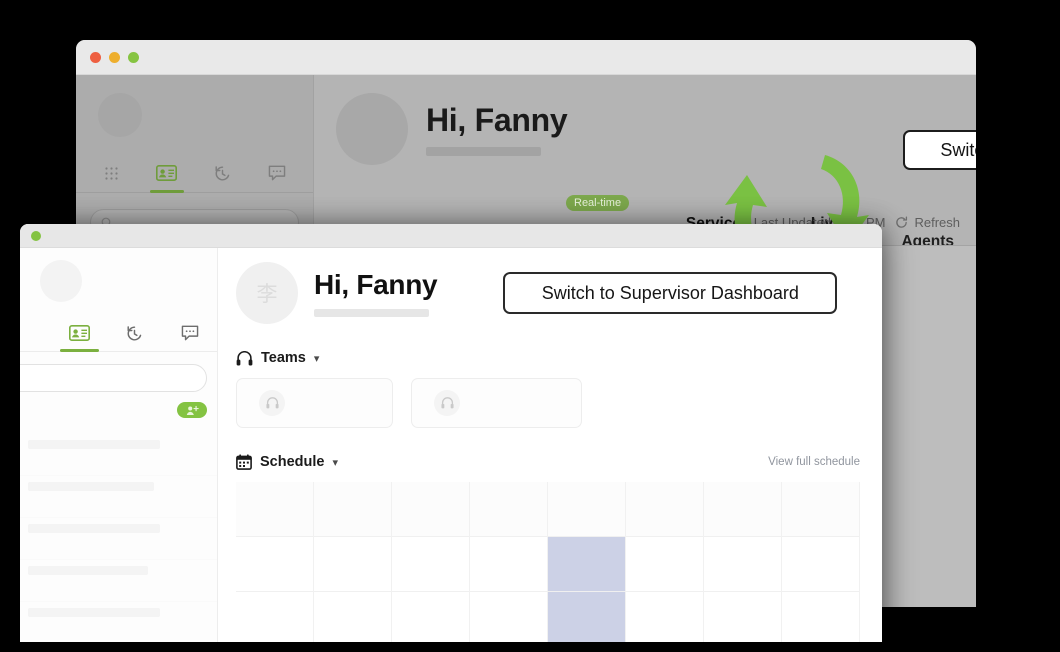  Describe the element at coordinates (95, 57) in the screenshot. I see `close-button` at that location.